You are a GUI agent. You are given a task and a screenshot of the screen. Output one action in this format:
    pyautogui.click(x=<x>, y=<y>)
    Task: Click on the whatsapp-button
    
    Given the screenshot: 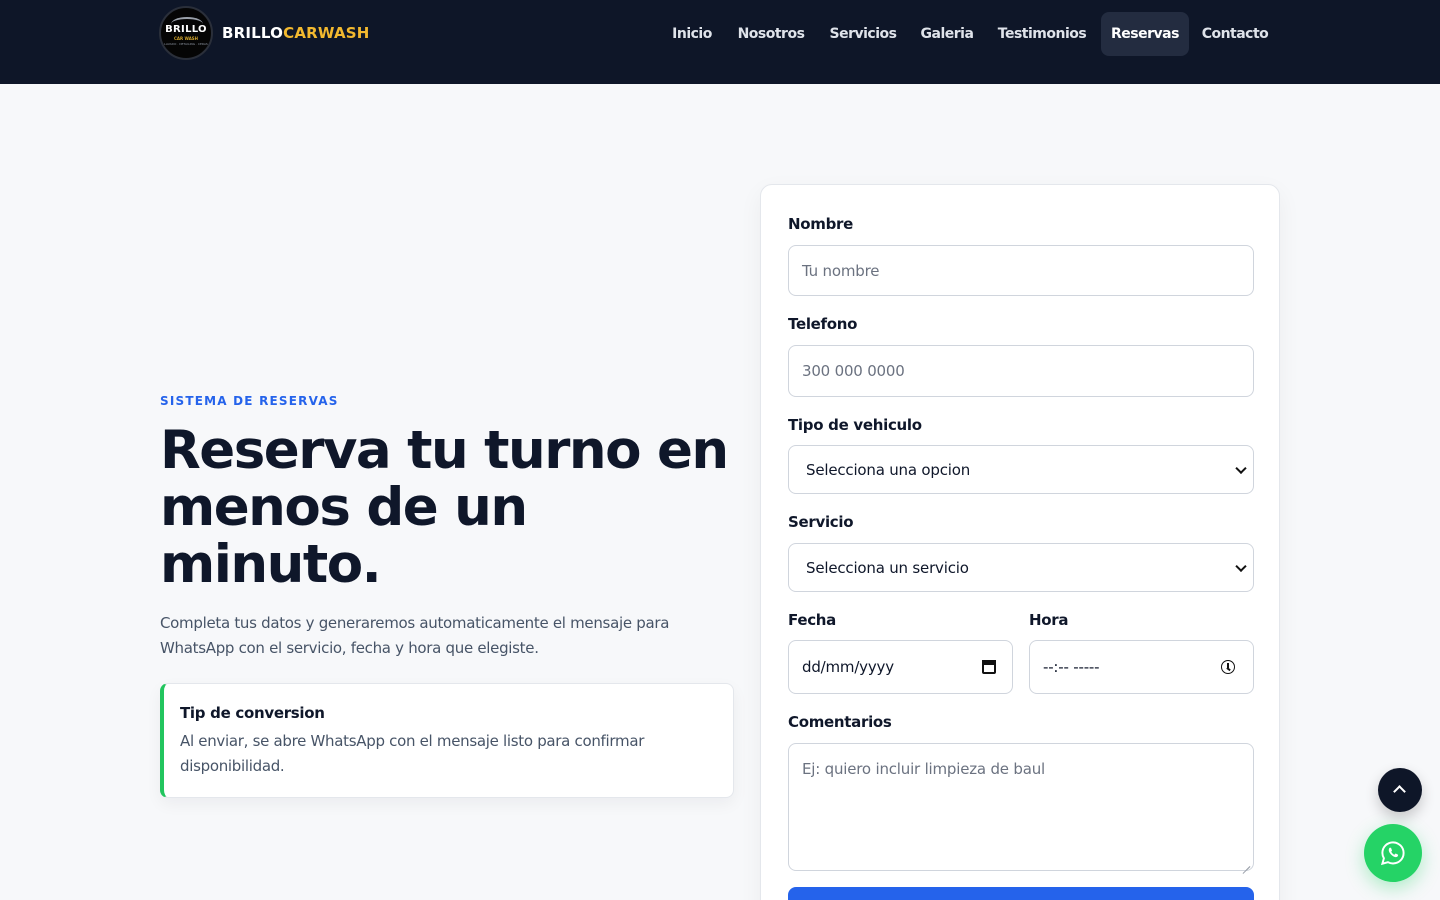 What is the action you would take?
    pyautogui.click(x=1393, y=853)
    